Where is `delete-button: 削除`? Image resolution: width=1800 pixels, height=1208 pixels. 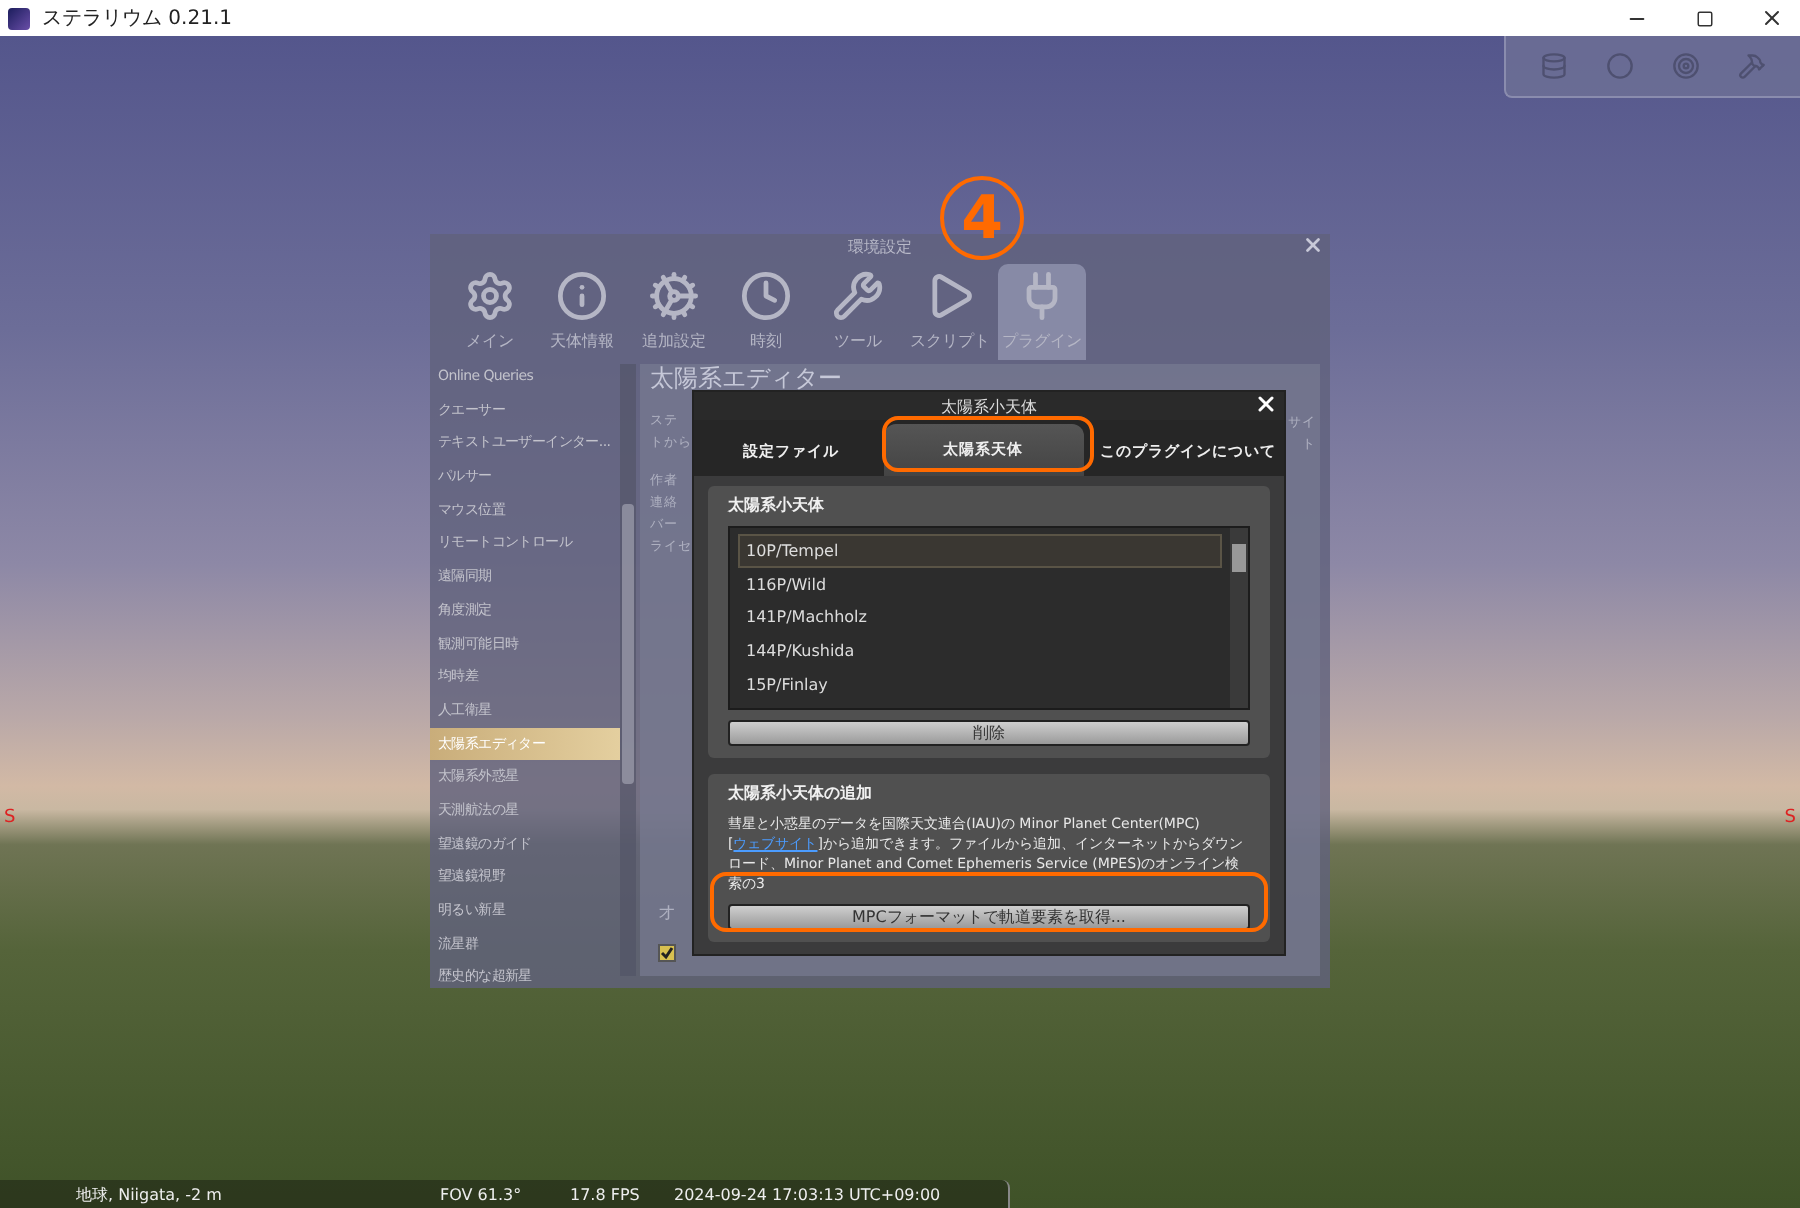
delete-button: 削除 is located at coordinates (989, 733).